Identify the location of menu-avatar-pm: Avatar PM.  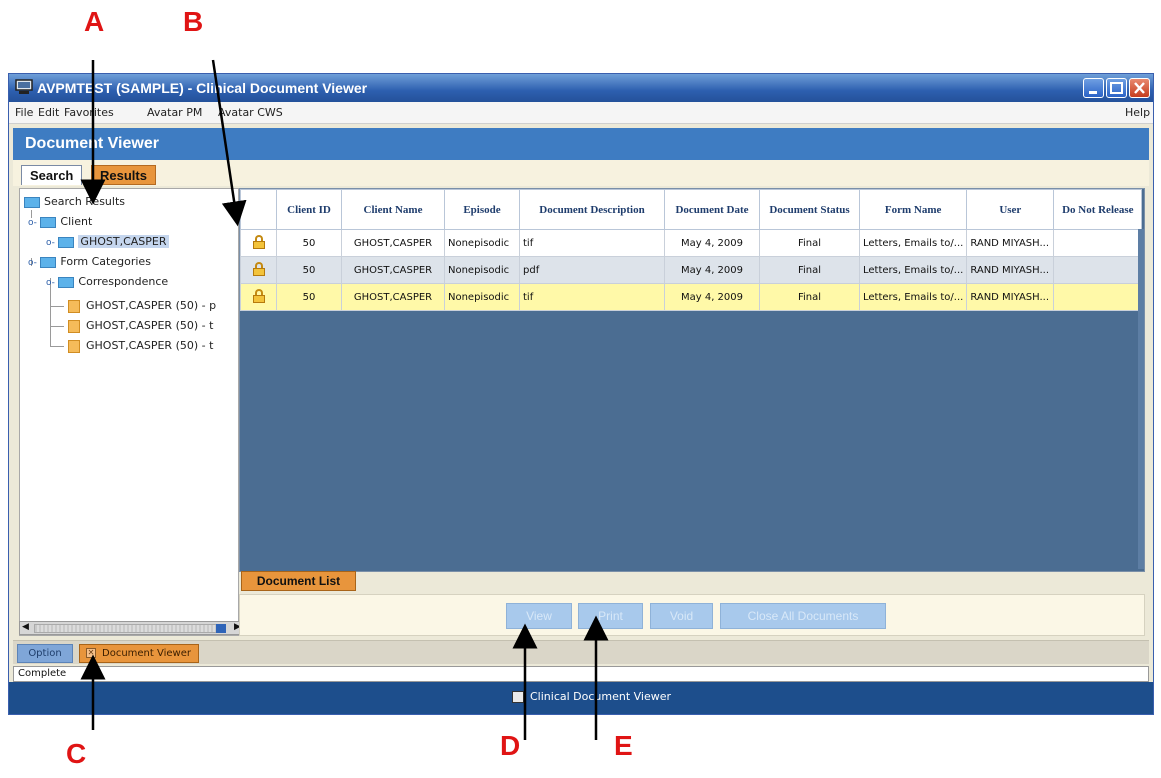
(174, 112).